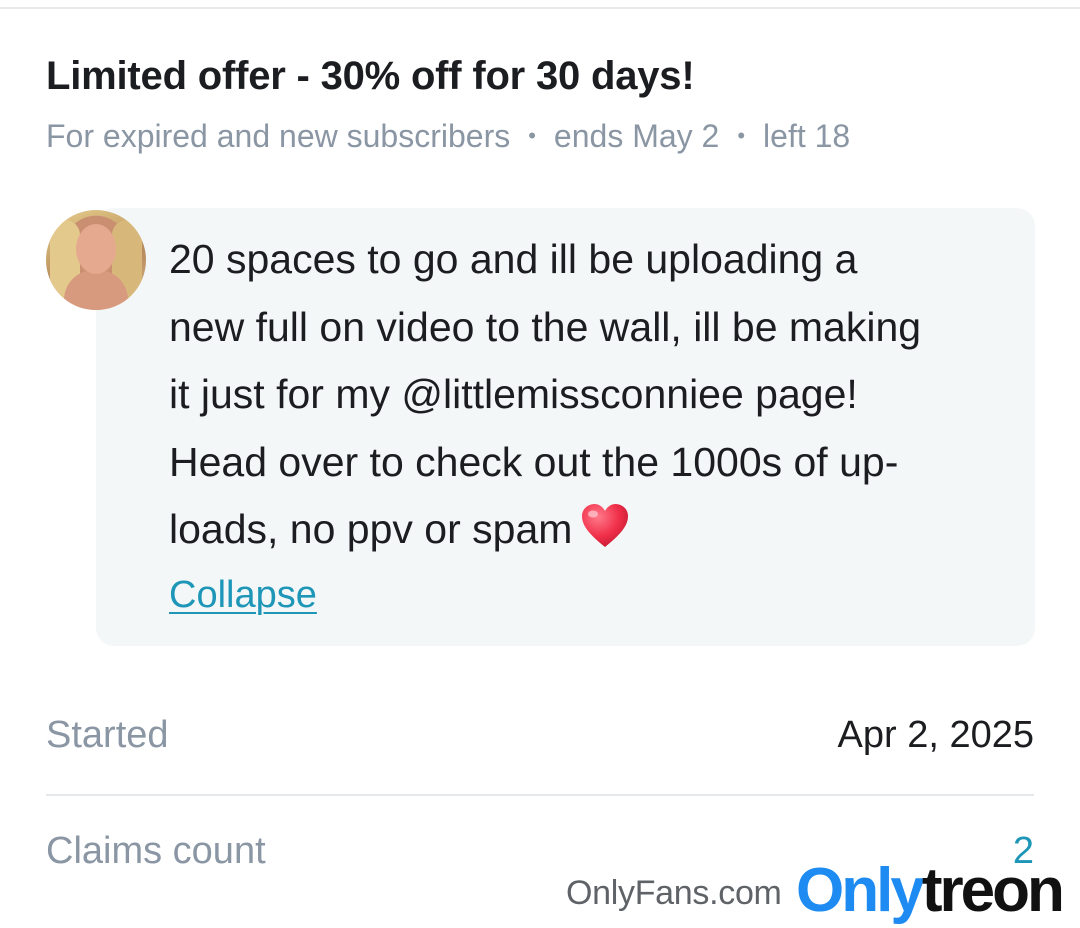 This screenshot has height=928, width=1080. Describe the element at coordinates (993, 890) in the screenshot. I see `watermark-logo-part: treon` at that location.